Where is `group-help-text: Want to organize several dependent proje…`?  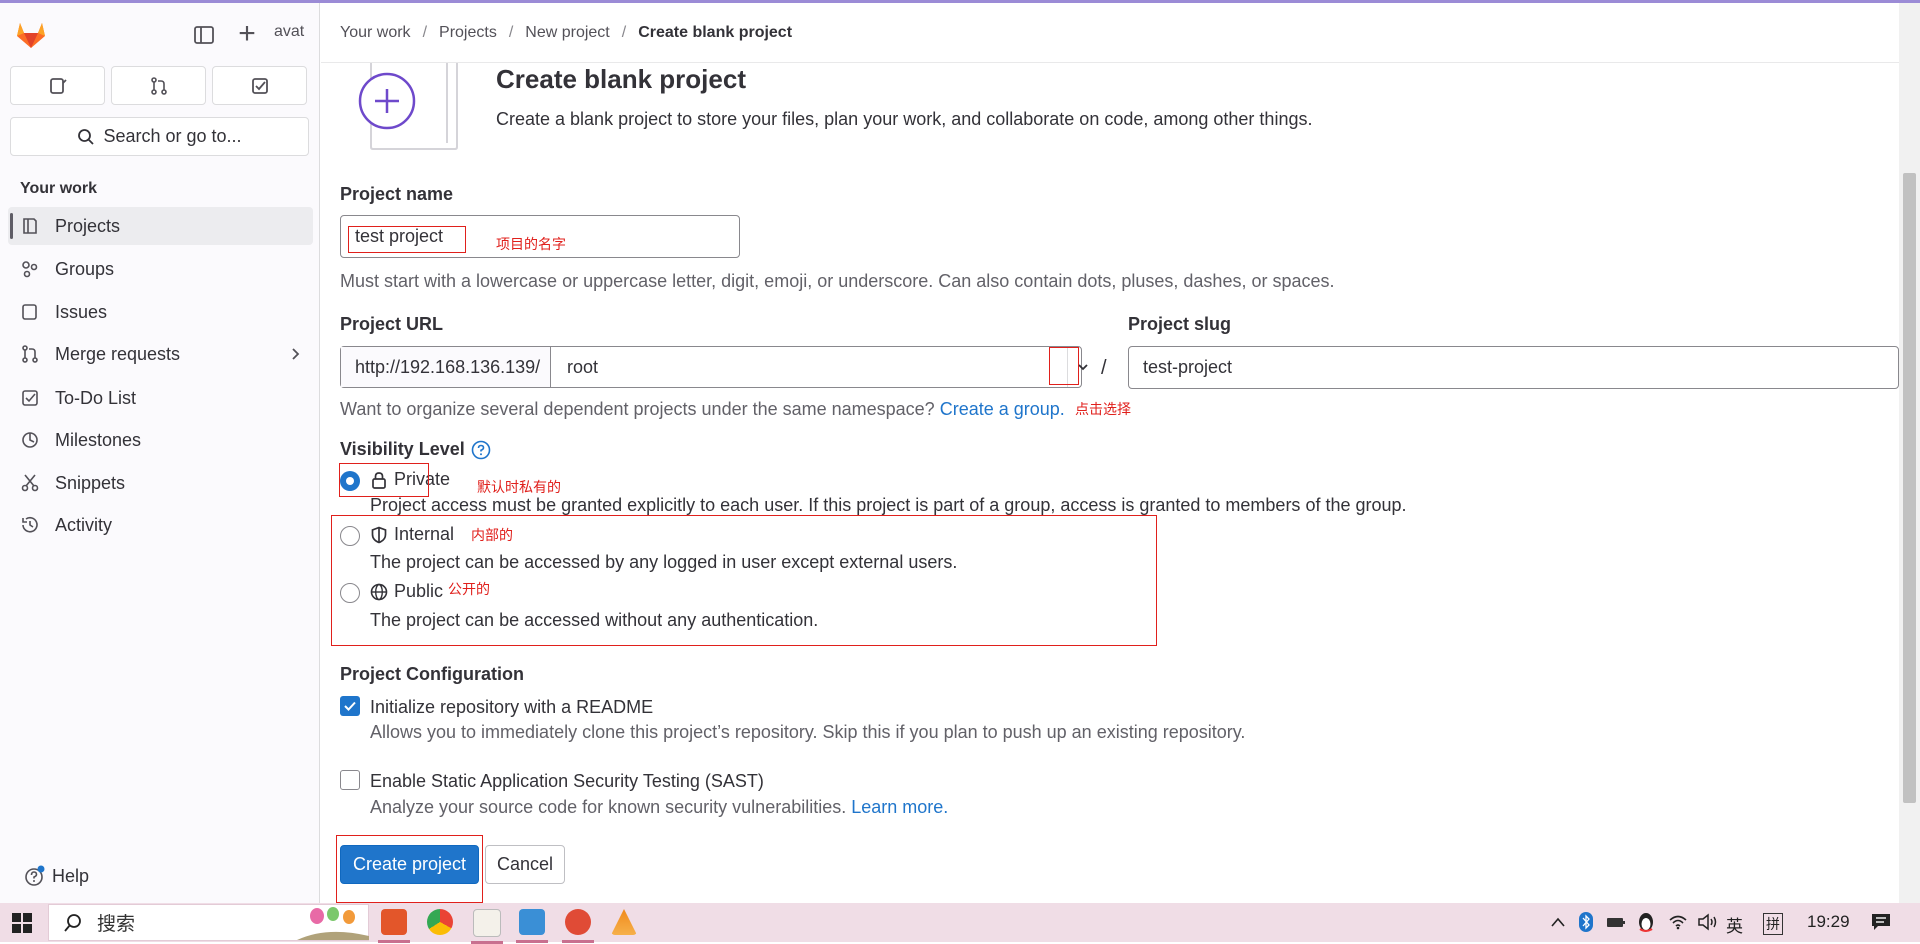
group-help-text: Want to organize several dependent proje… is located at coordinates (702, 409).